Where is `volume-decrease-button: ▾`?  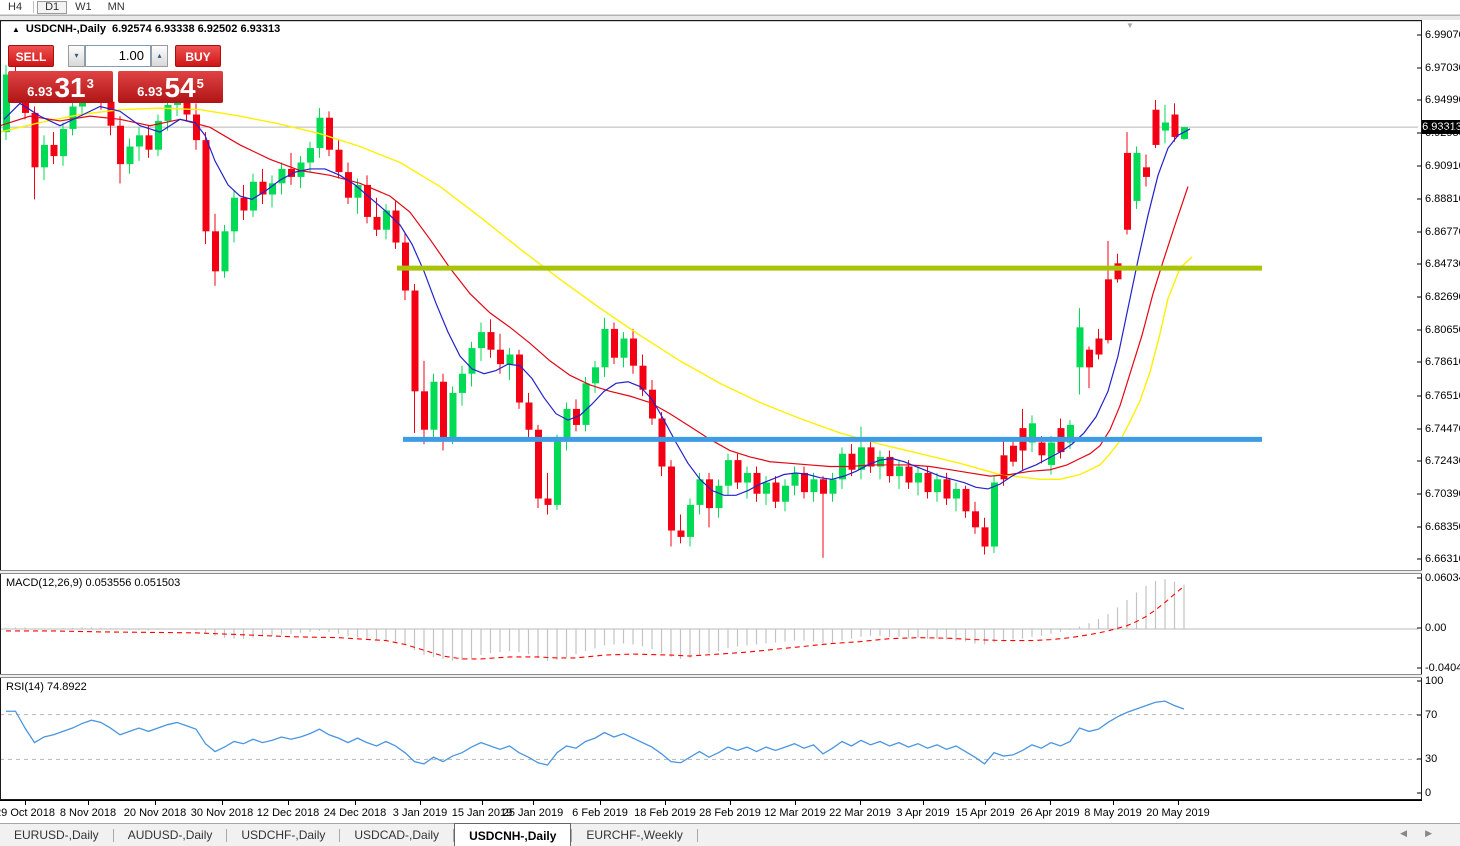
volume-decrease-button: ▾ is located at coordinates (76, 56).